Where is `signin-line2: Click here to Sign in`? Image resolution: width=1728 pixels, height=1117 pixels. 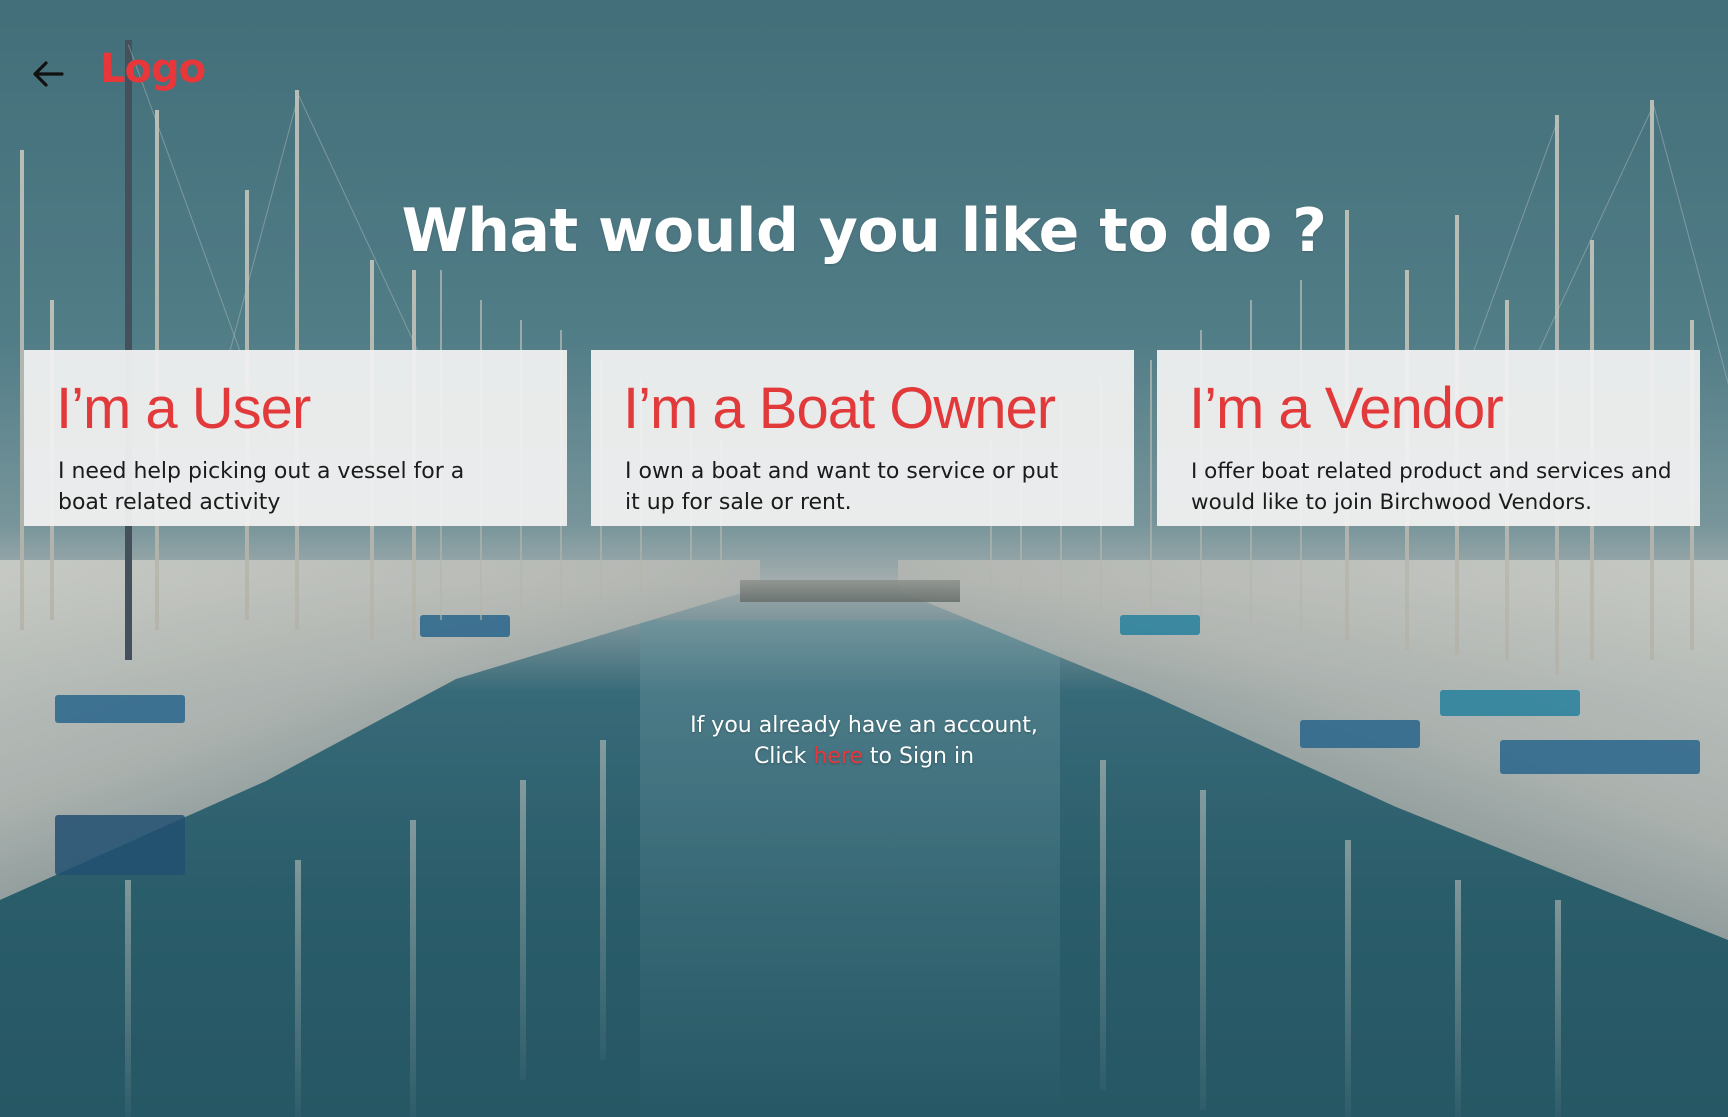 signin-line2: Click here to Sign in is located at coordinates (864, 756).